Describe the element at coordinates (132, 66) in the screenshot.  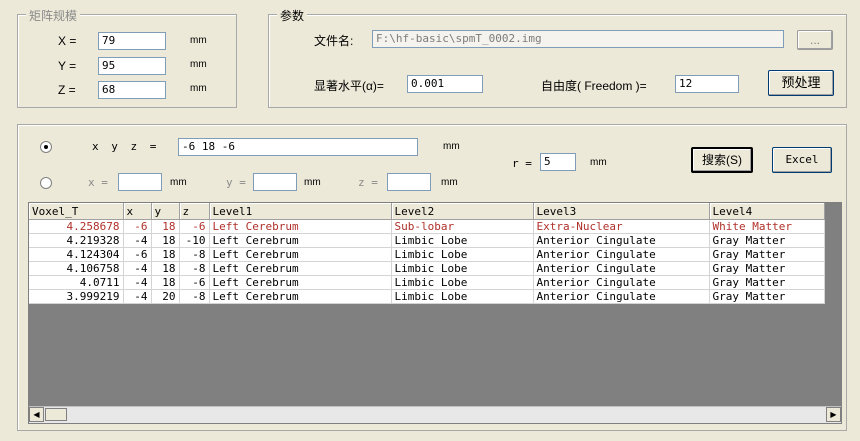
I see `matrix-y-field: 95` at that location.